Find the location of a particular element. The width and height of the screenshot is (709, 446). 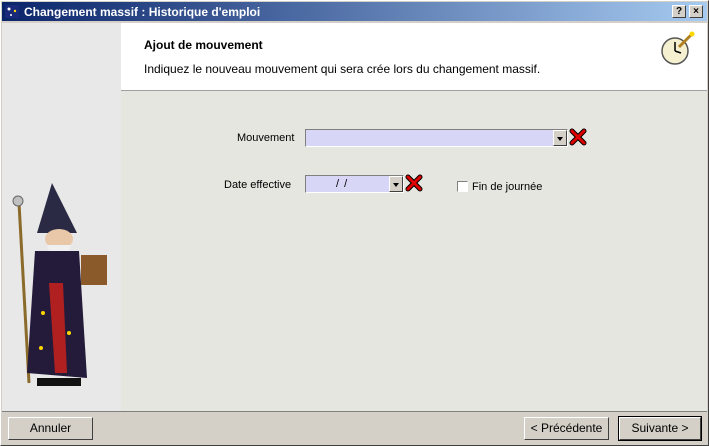

app-icon is located at coordinates (12, 11).